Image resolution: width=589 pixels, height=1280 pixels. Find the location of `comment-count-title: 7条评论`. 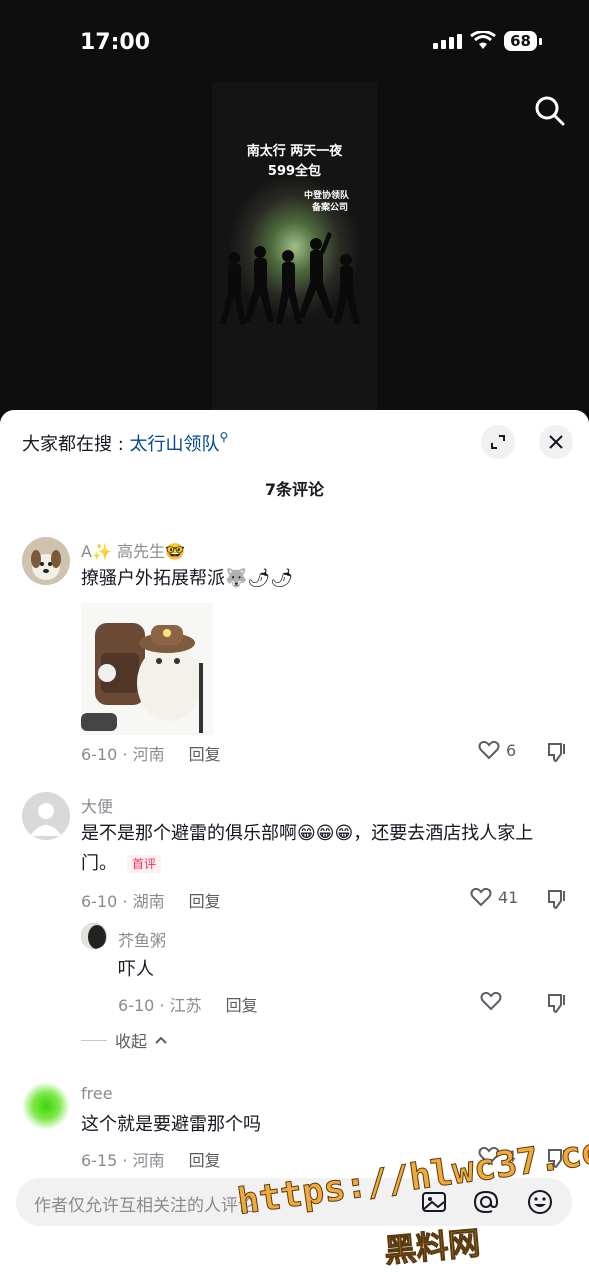

comment-count-title: 7条评论 is located at coordinates (294, 489).